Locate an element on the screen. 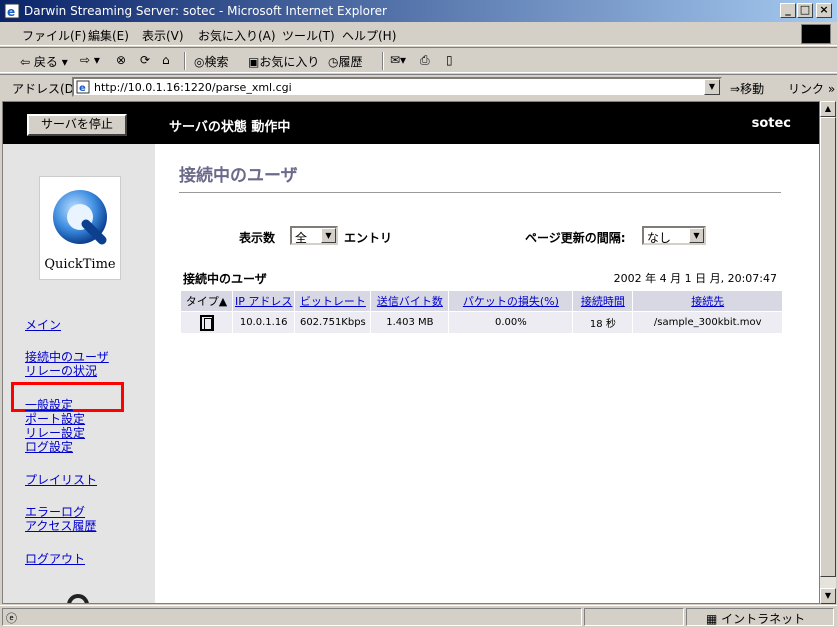 The width and height of the screenshot is (837, 627). go-label: 移動 is located at coordinates (752, 89).